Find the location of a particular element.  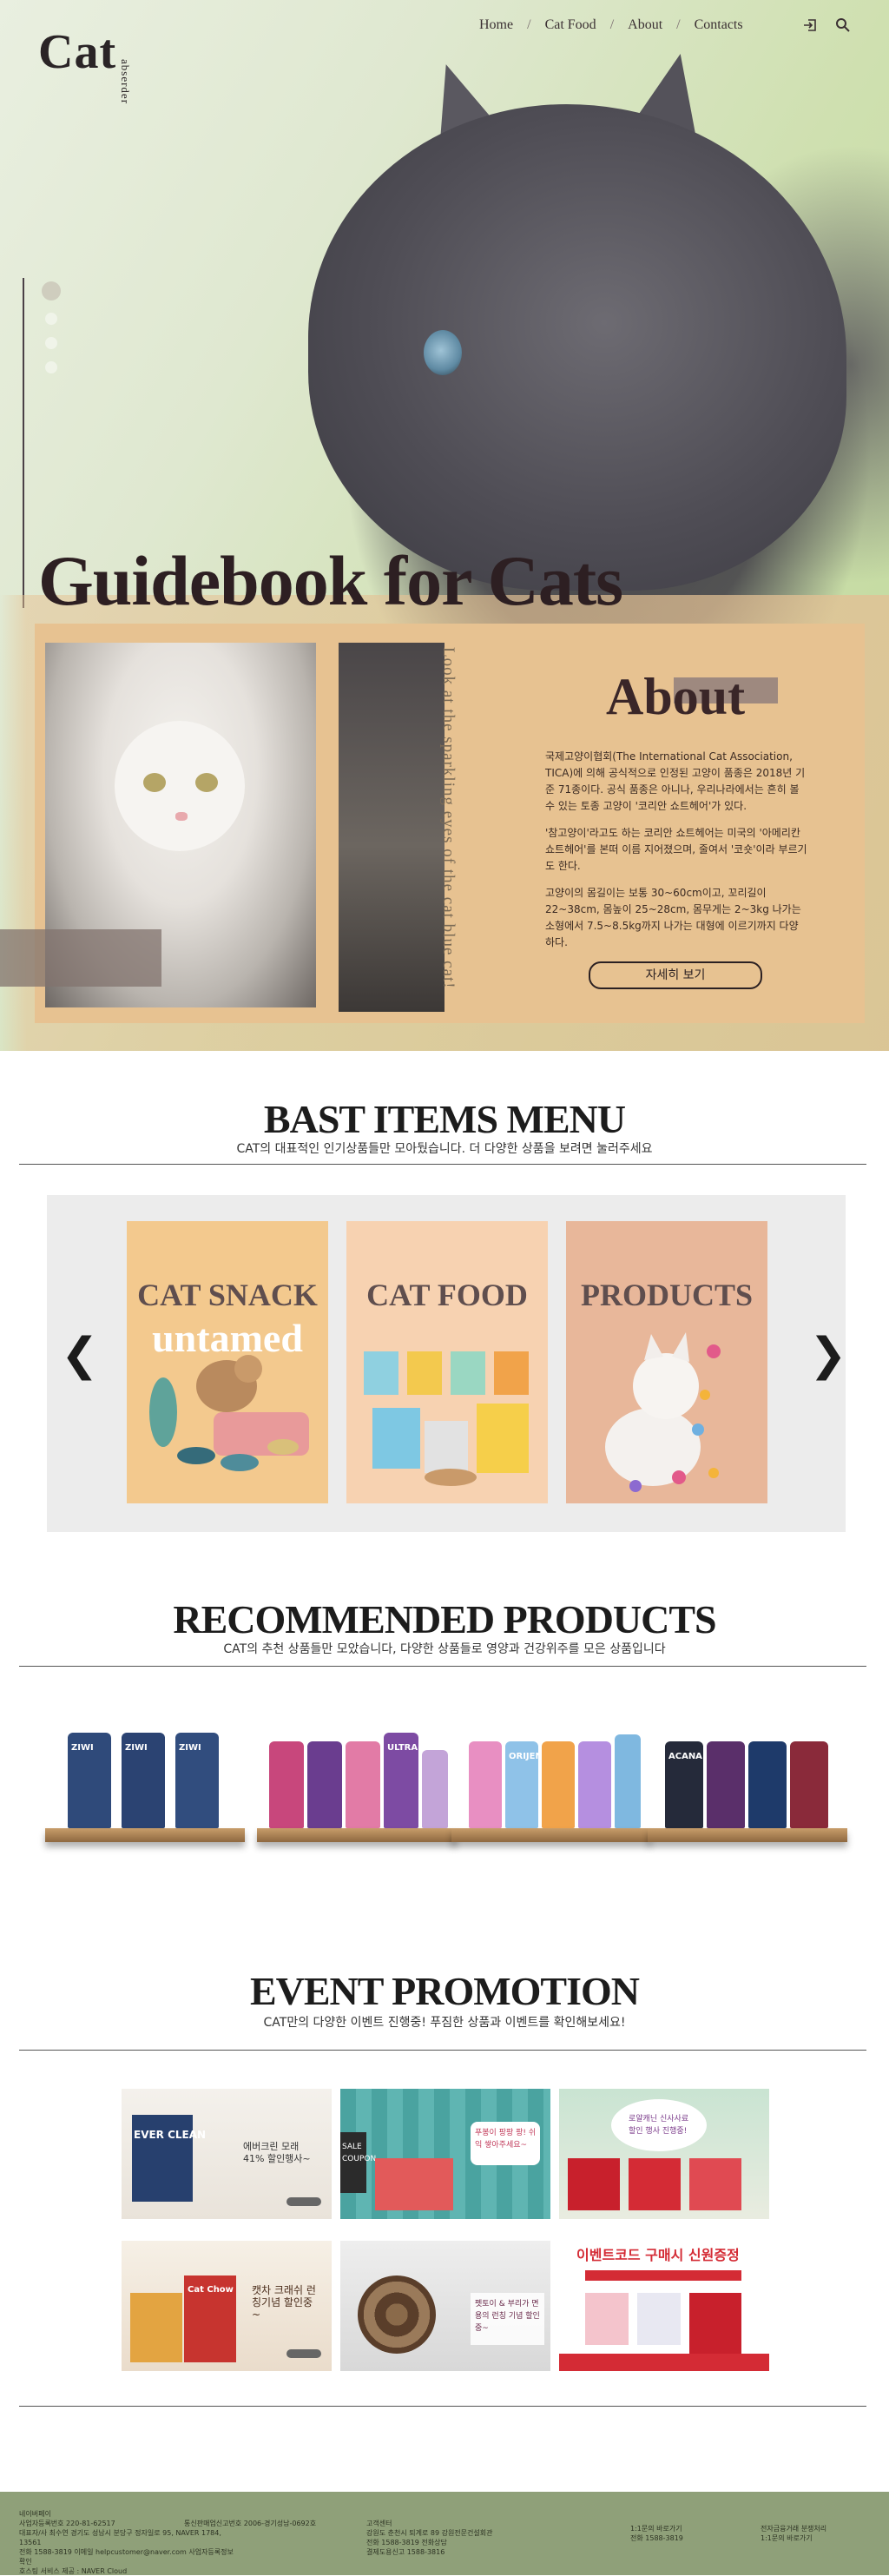

recommended-product-3: ORIJEN is located at coordinates (551, 1783).